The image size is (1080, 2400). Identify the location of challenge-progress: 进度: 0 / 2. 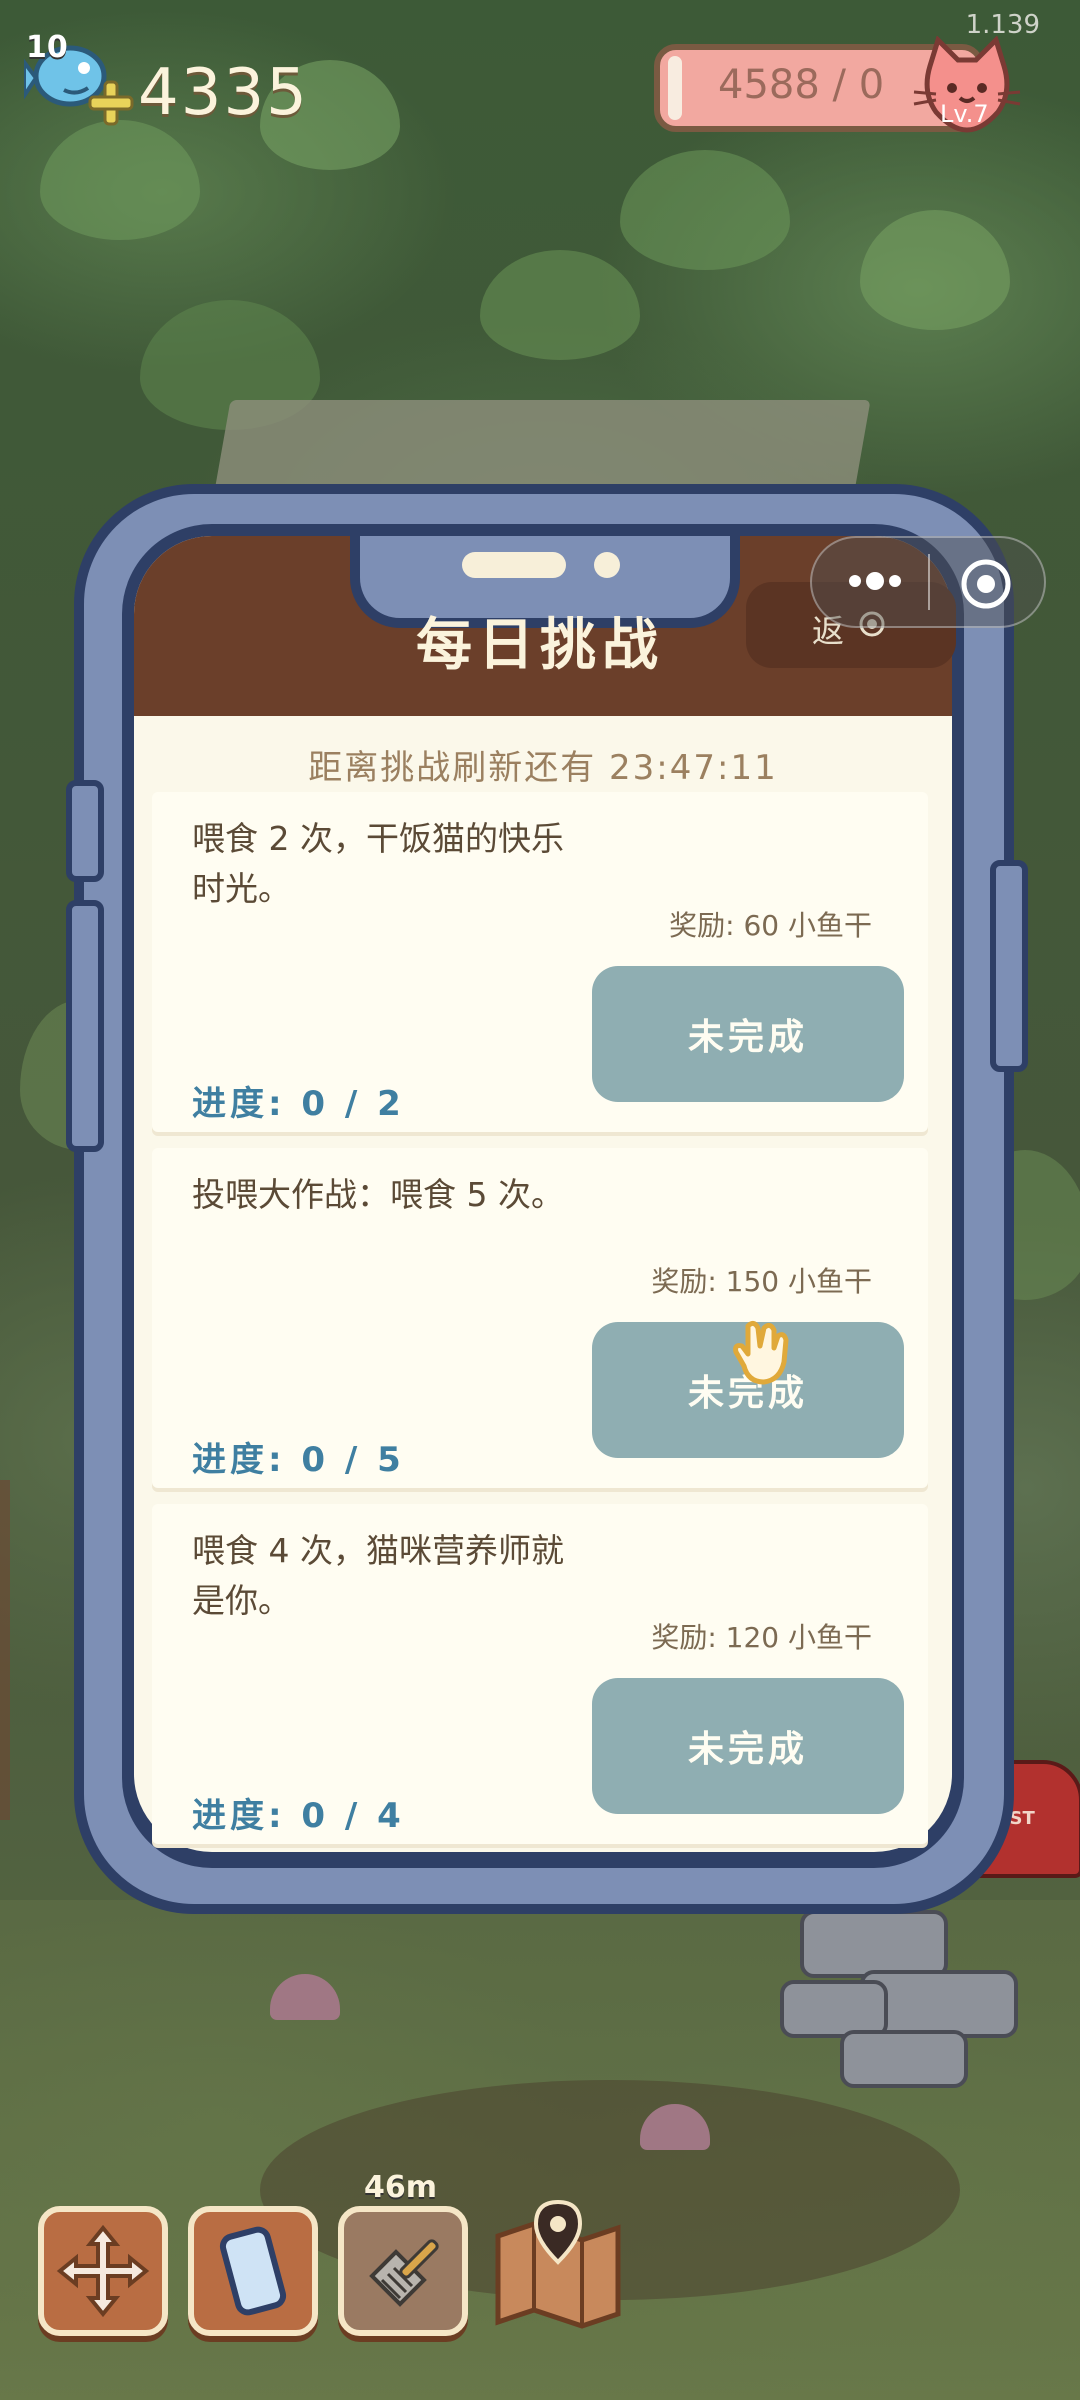
(298, 1104).